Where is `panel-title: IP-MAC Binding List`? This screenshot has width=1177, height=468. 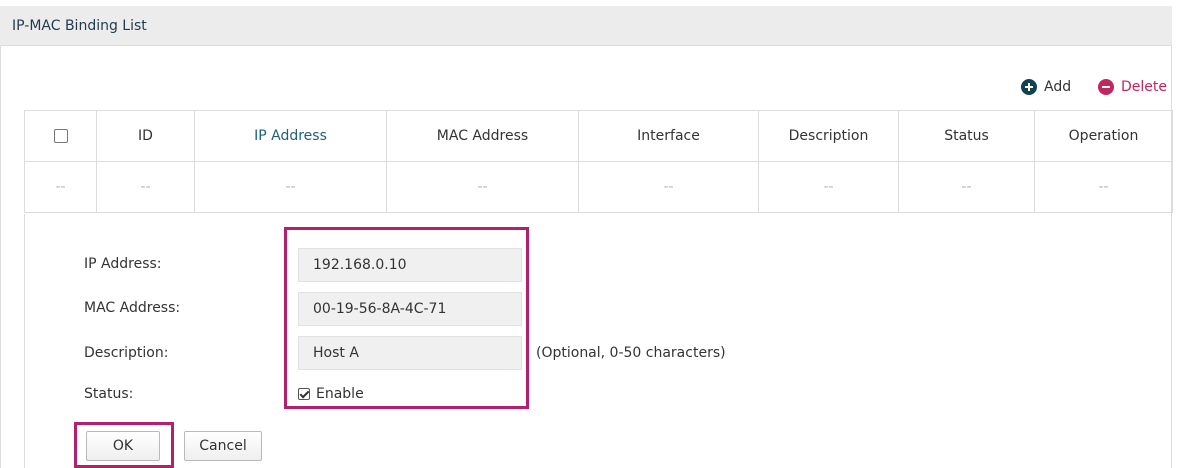 panel-title: IP-MAC Binding List is located at coordinates (79, 26).